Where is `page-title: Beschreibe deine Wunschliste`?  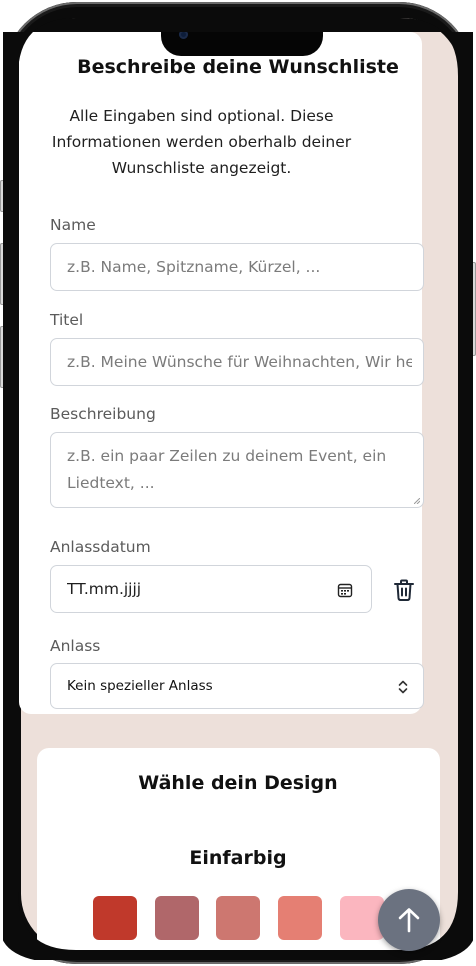
page-title: Beschreibe deine Wunschliste is located at coordinates (238, 67).